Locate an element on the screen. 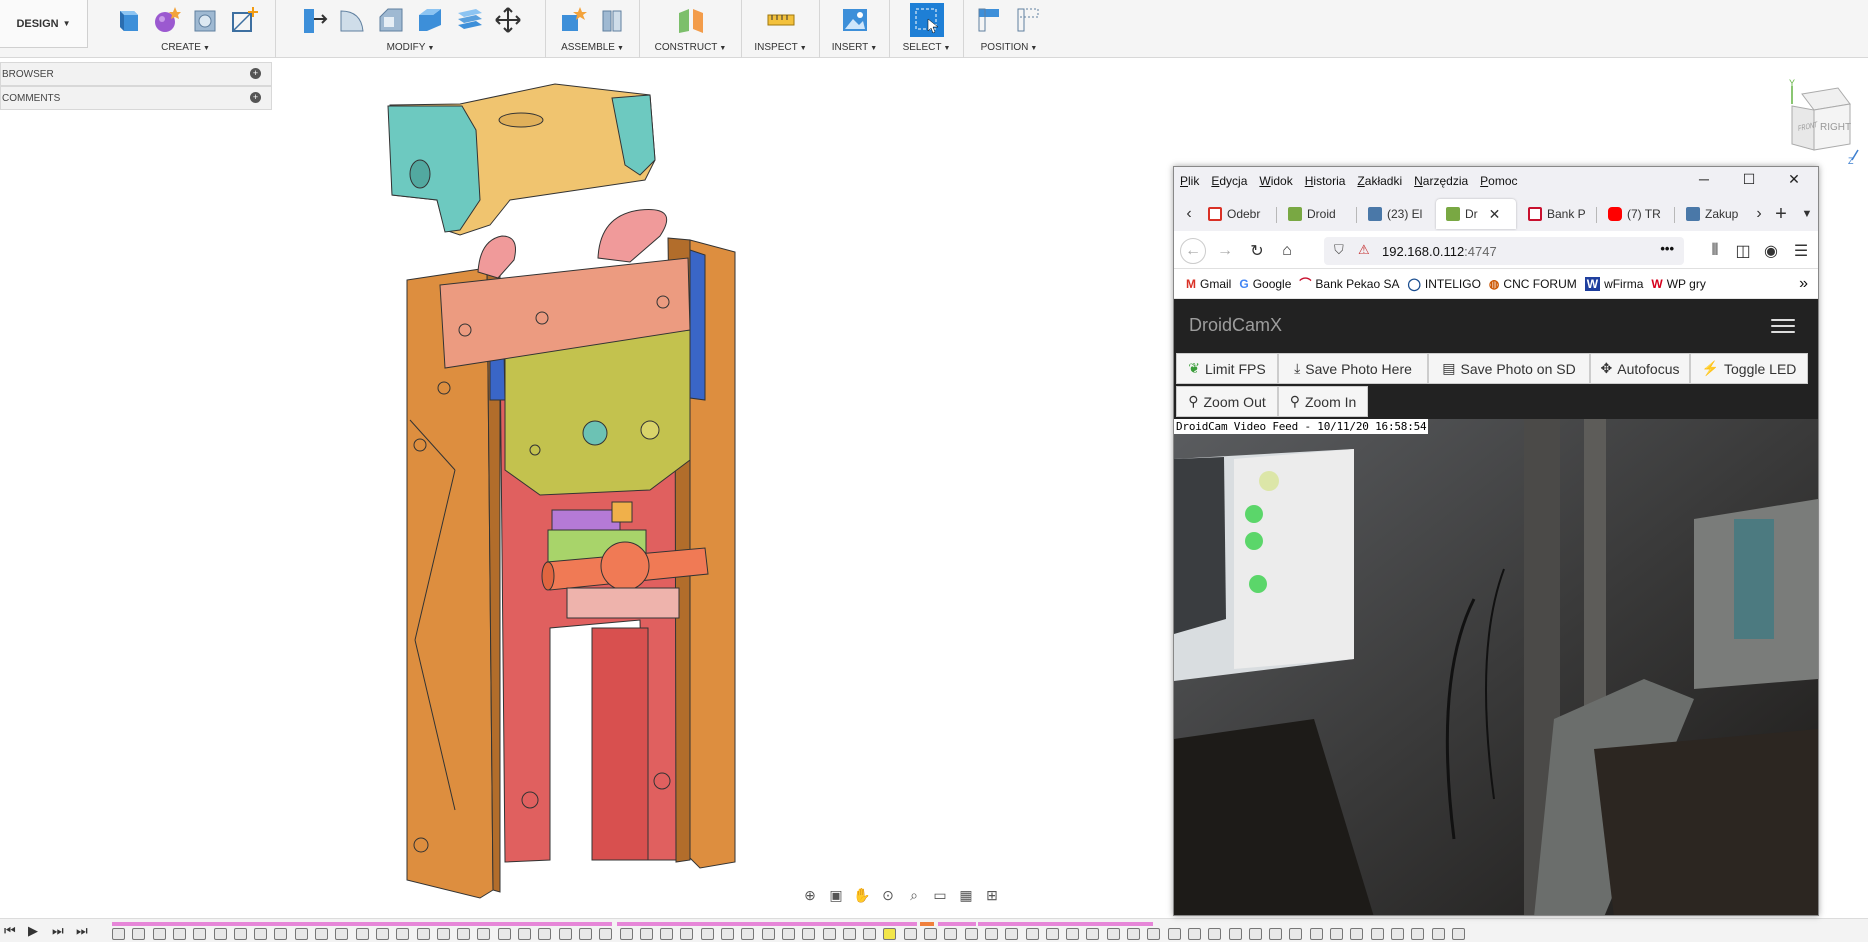 The image size is (1868, 942). tab-youtube: (7) TR is located at coordinates (1635, 214).